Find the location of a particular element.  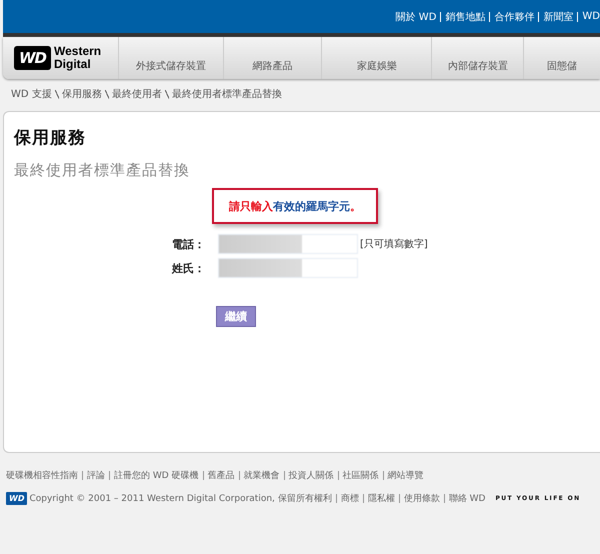

top-nav-link: WD is located at coordinates (591, 16).